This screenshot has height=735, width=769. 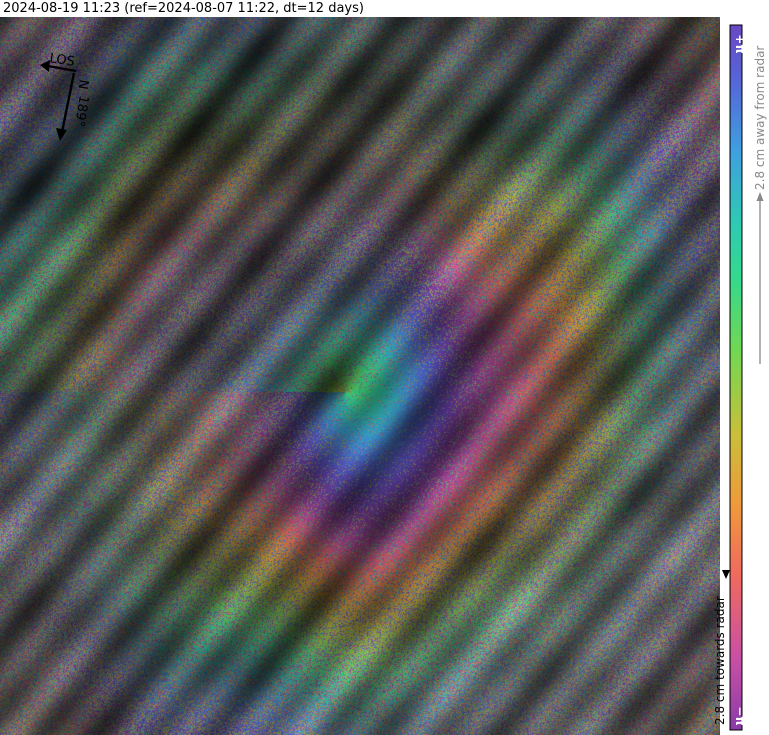 What do you see at coordinates (748, 377) in the screenshot?
I see `phase-colorbar: +π −π 2.8 cm away from radar` at bounding box center [748, 377].